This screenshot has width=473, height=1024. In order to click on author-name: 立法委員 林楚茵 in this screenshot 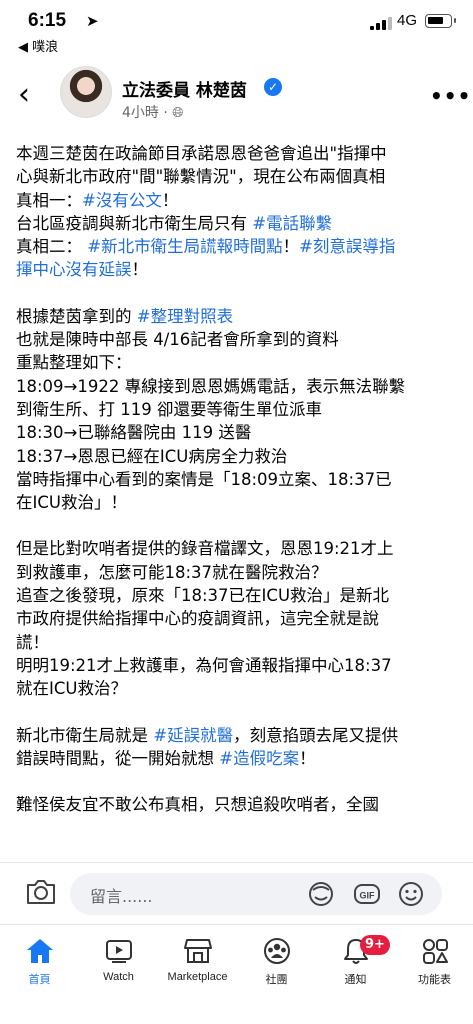, I will do `click(184, 88)`.